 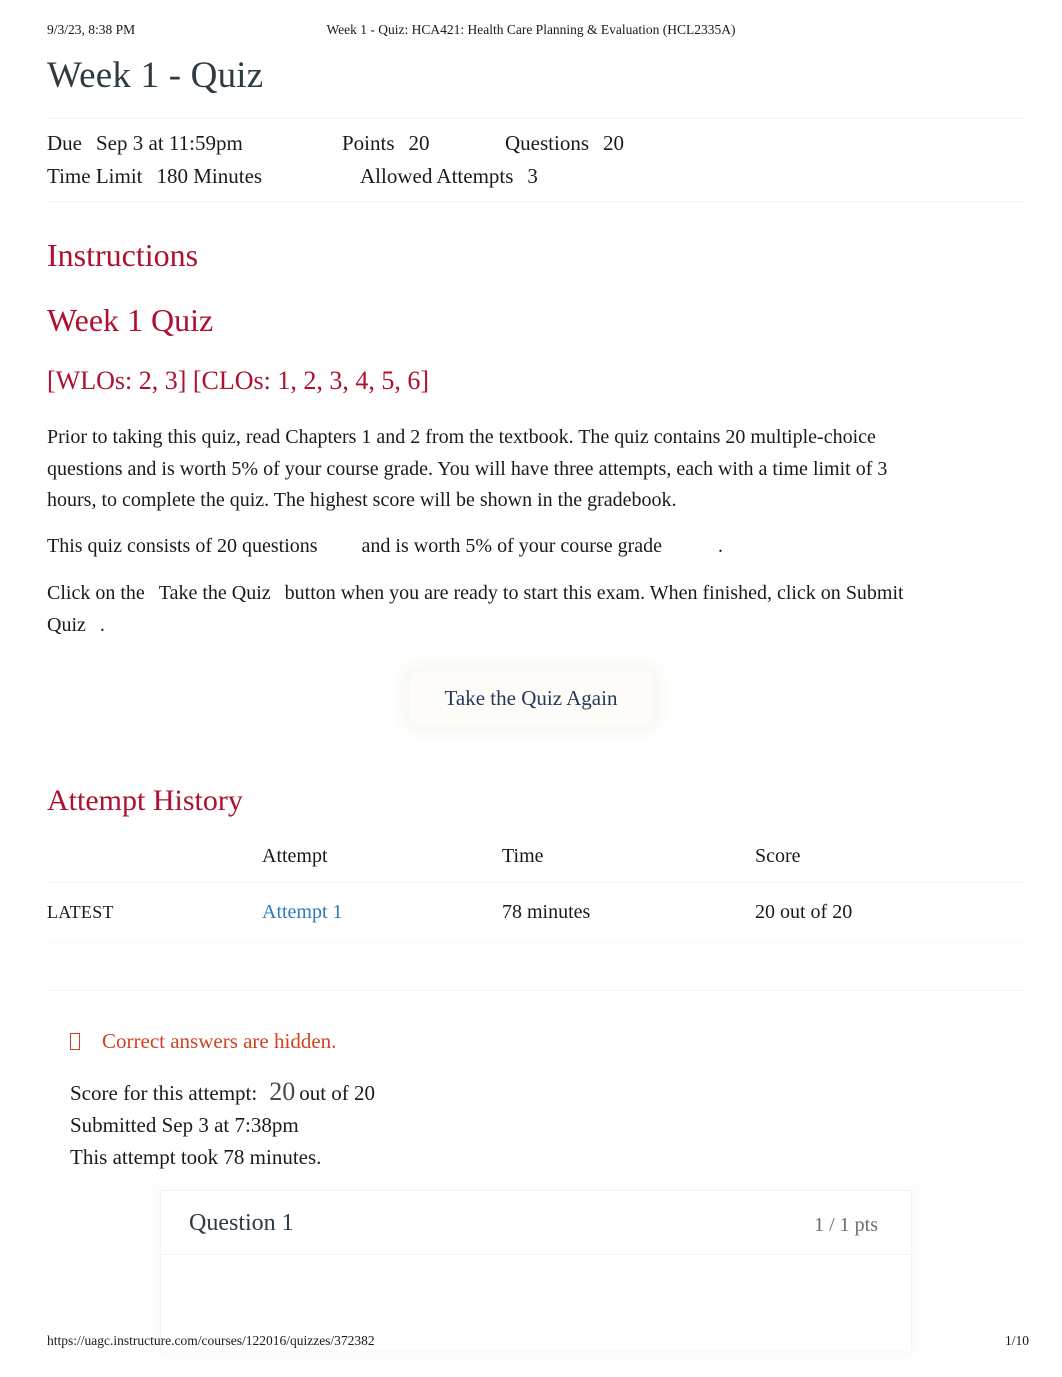 I want to click on quiz-points-cell: Points 20, so click(x=423, y=143).